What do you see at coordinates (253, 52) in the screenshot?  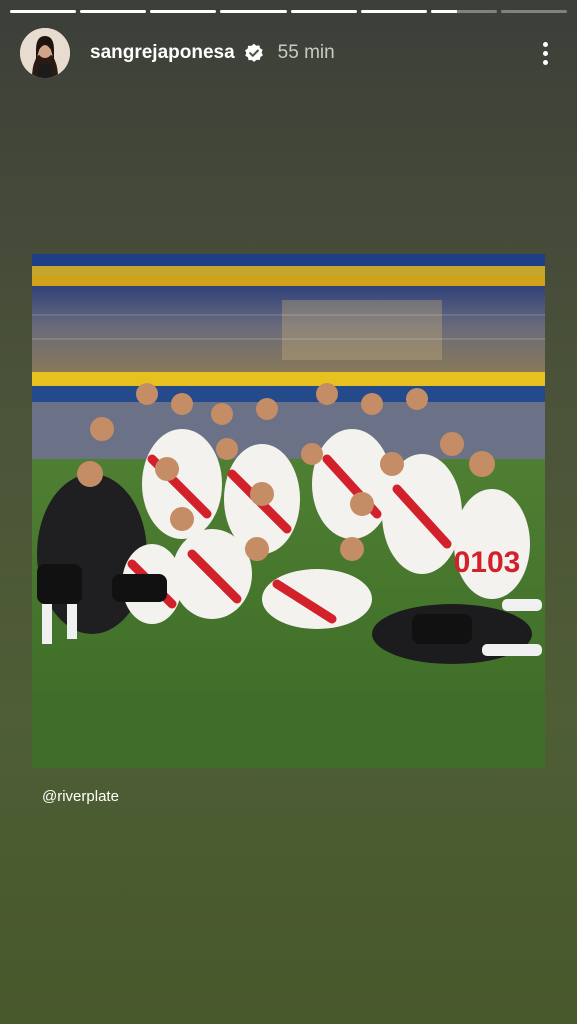 I see `verified-badge-icon` at bounding box center [253, 52].